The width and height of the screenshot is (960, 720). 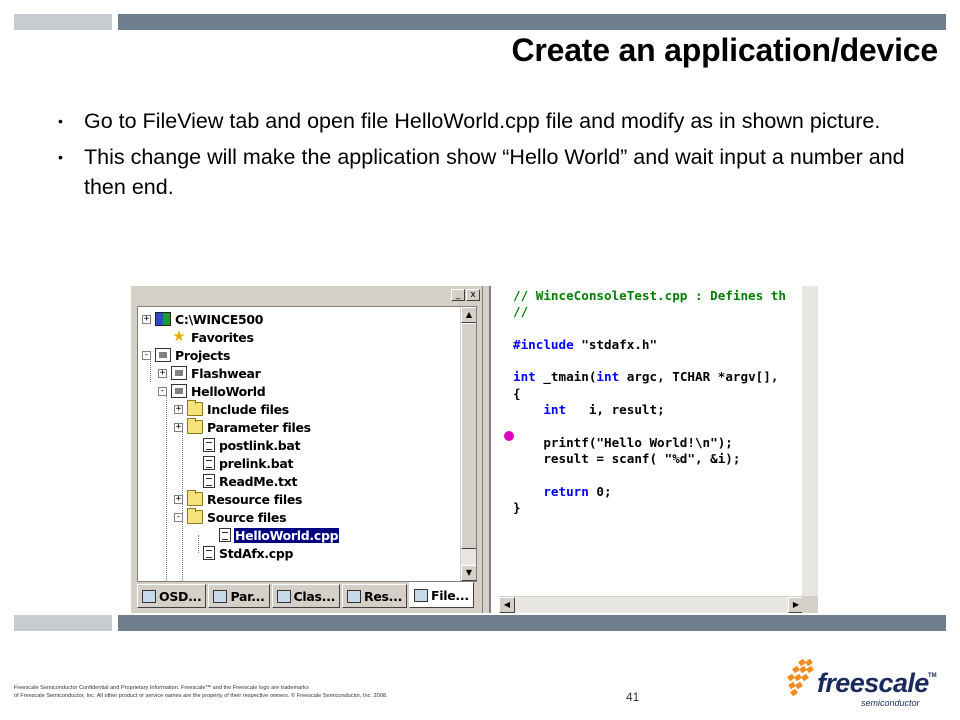 I want to click on tree-item: + Resource files, so click(x=238, y=499).